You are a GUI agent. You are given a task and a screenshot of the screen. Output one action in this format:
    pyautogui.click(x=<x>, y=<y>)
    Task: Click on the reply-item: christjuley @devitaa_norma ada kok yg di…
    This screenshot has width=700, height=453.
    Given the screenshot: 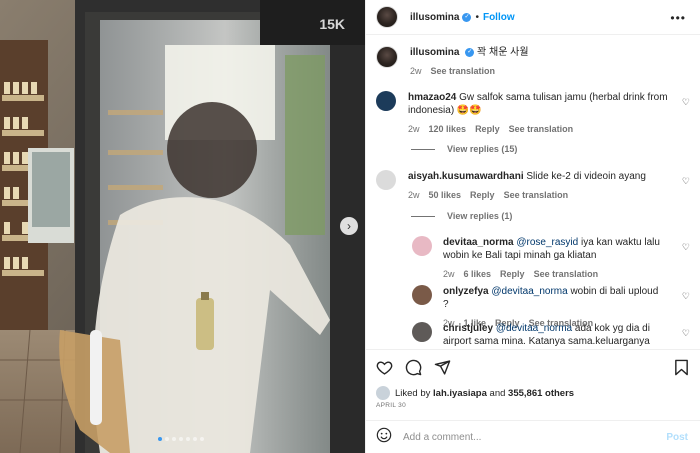 What is the action you would take?
    pyautogui.click(x=538, y=334)
    